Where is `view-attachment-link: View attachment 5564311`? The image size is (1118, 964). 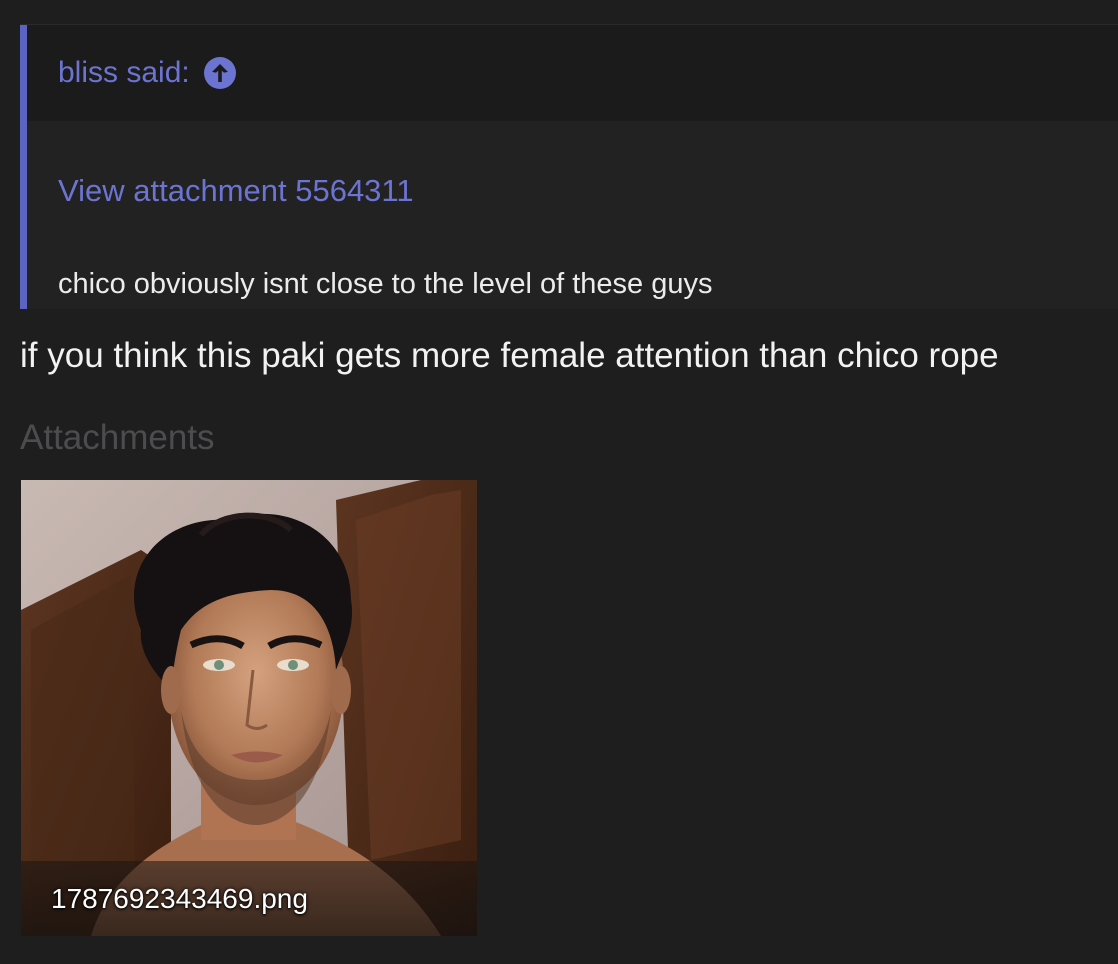
view-attachment-link: View attachment 5564311 is located at coordinates (236, 191).